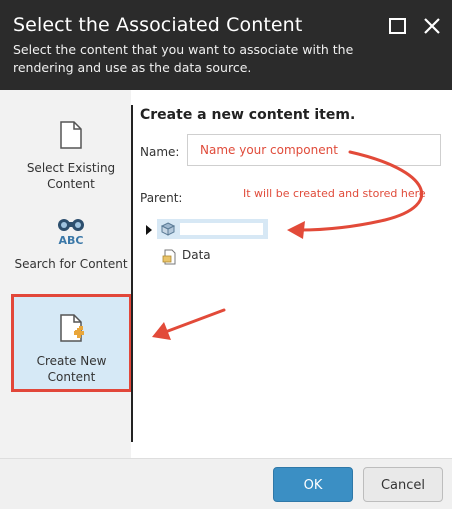  What do you see at coordinates (432, 26) in the screenshot?
I see `close-icon` at bounding box center [432, 26].